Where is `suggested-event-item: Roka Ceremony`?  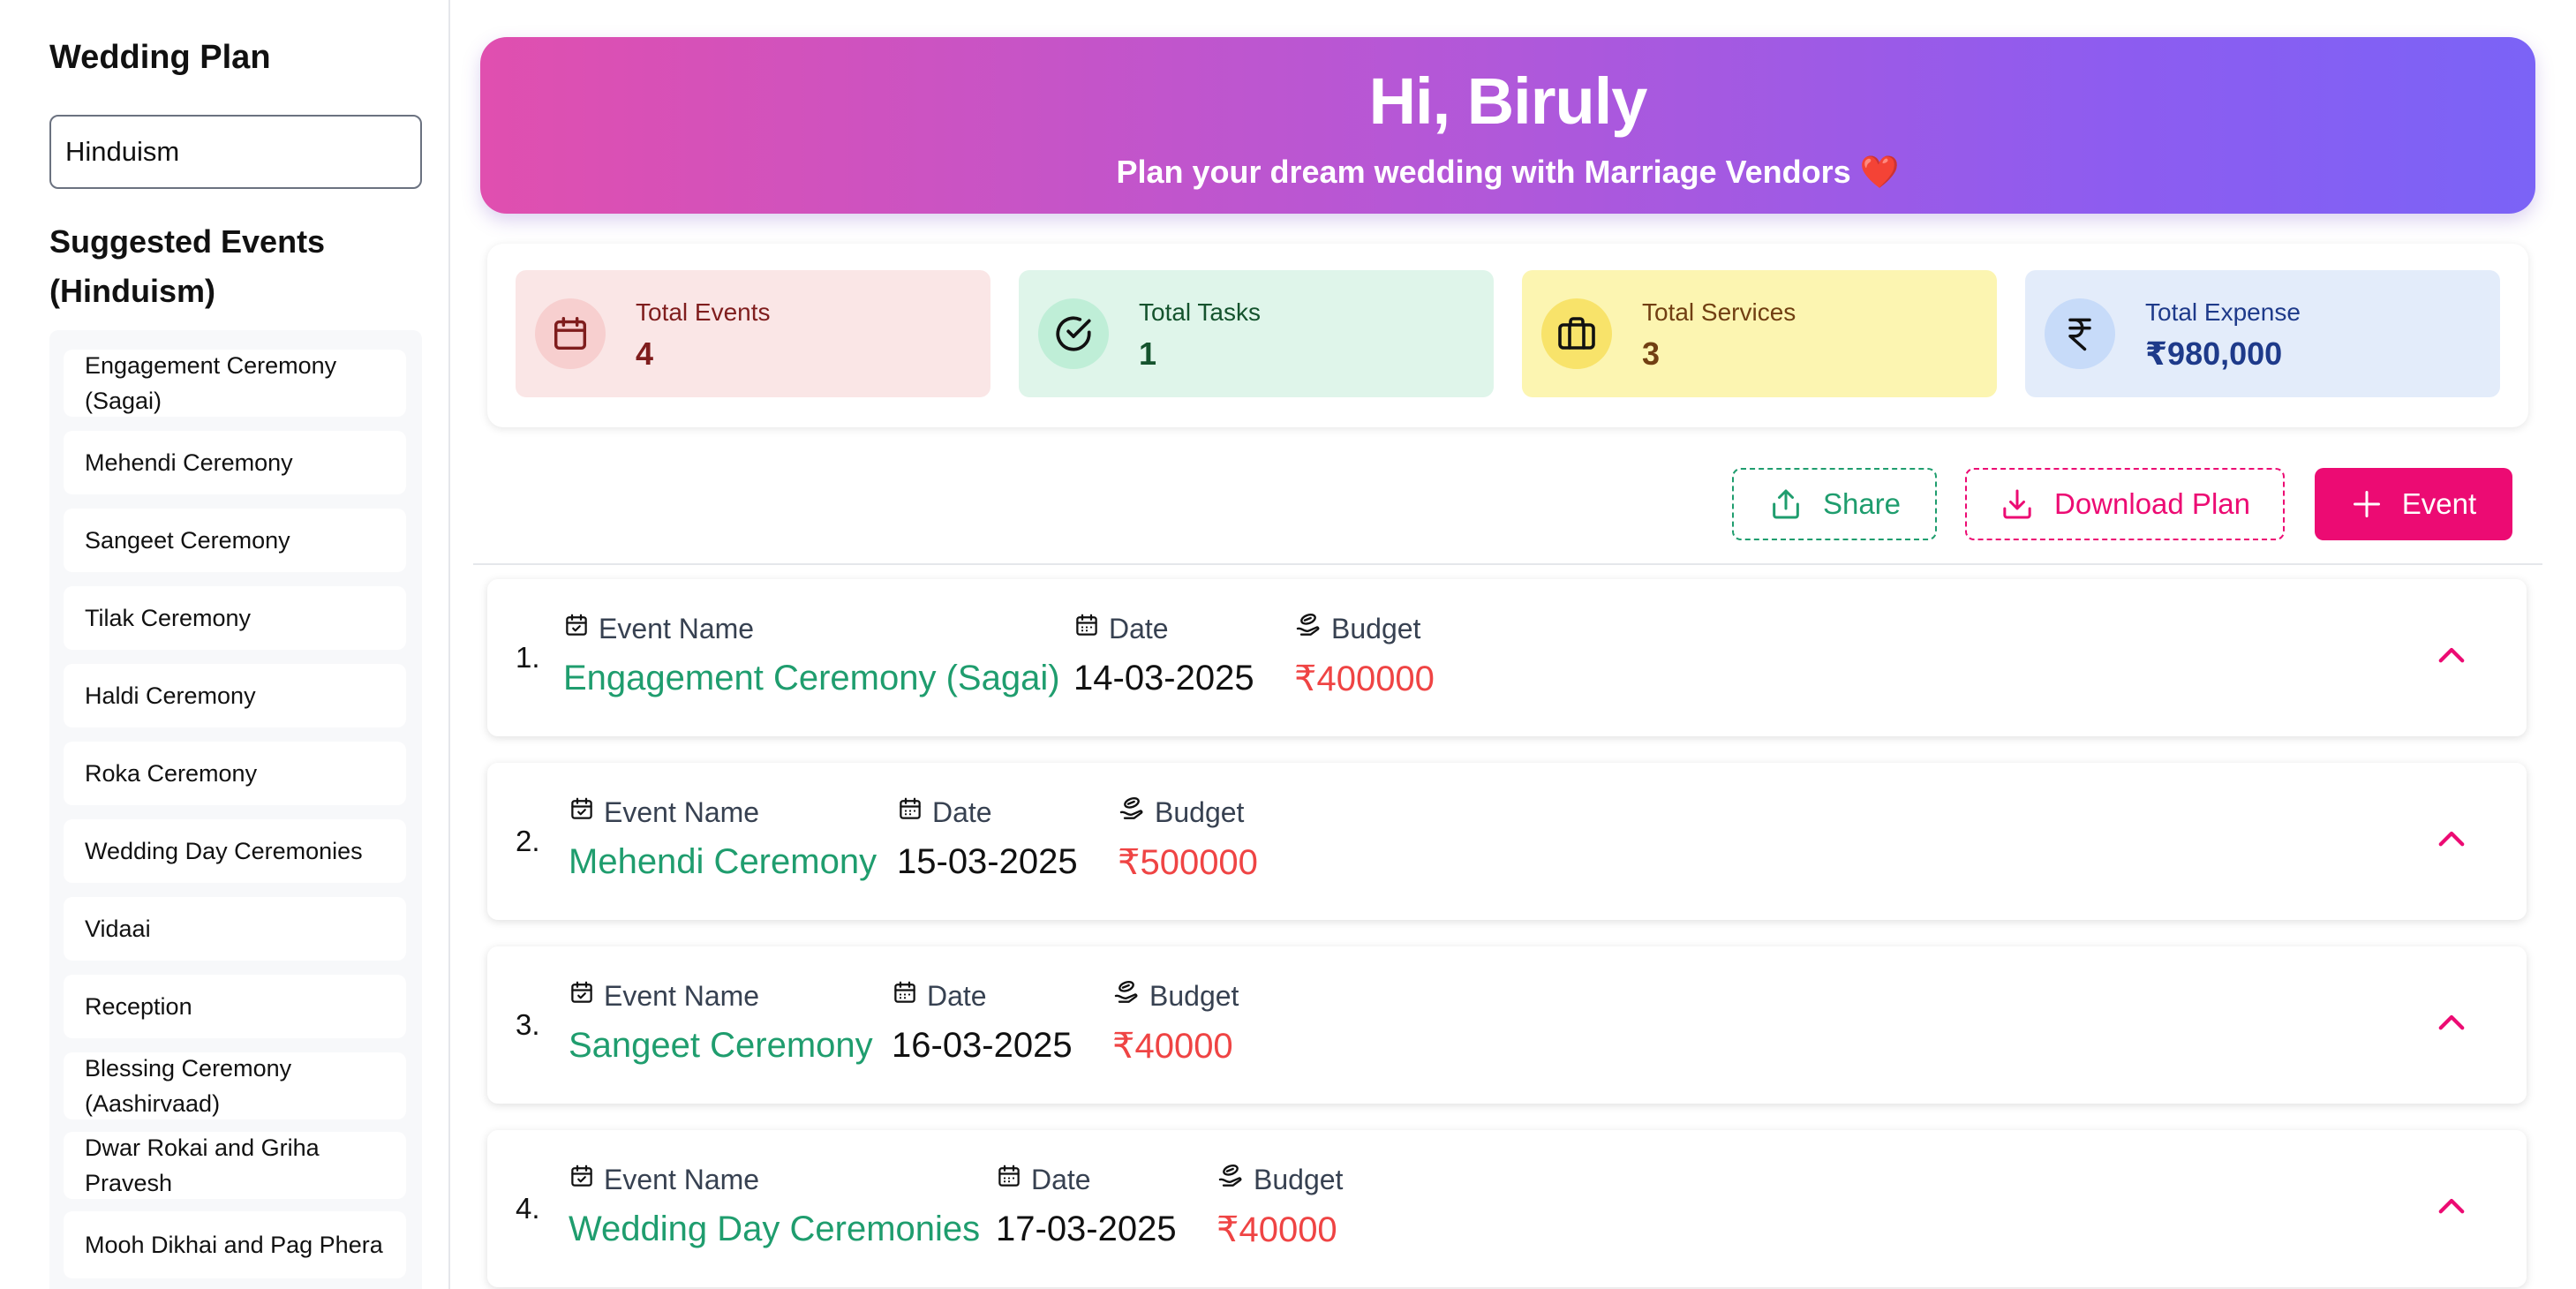 suggested-event-item: Roka Ceremony is located at coordinates (235, 773).